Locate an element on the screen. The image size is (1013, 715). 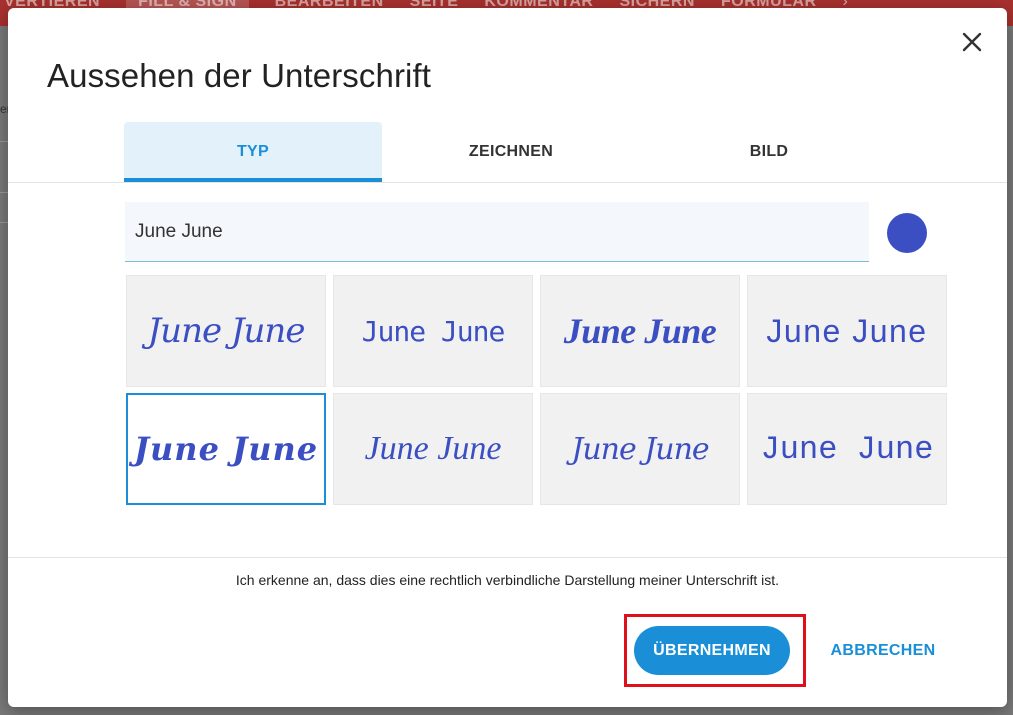
signature-option-5: June June is located at coordinates (226, 449).